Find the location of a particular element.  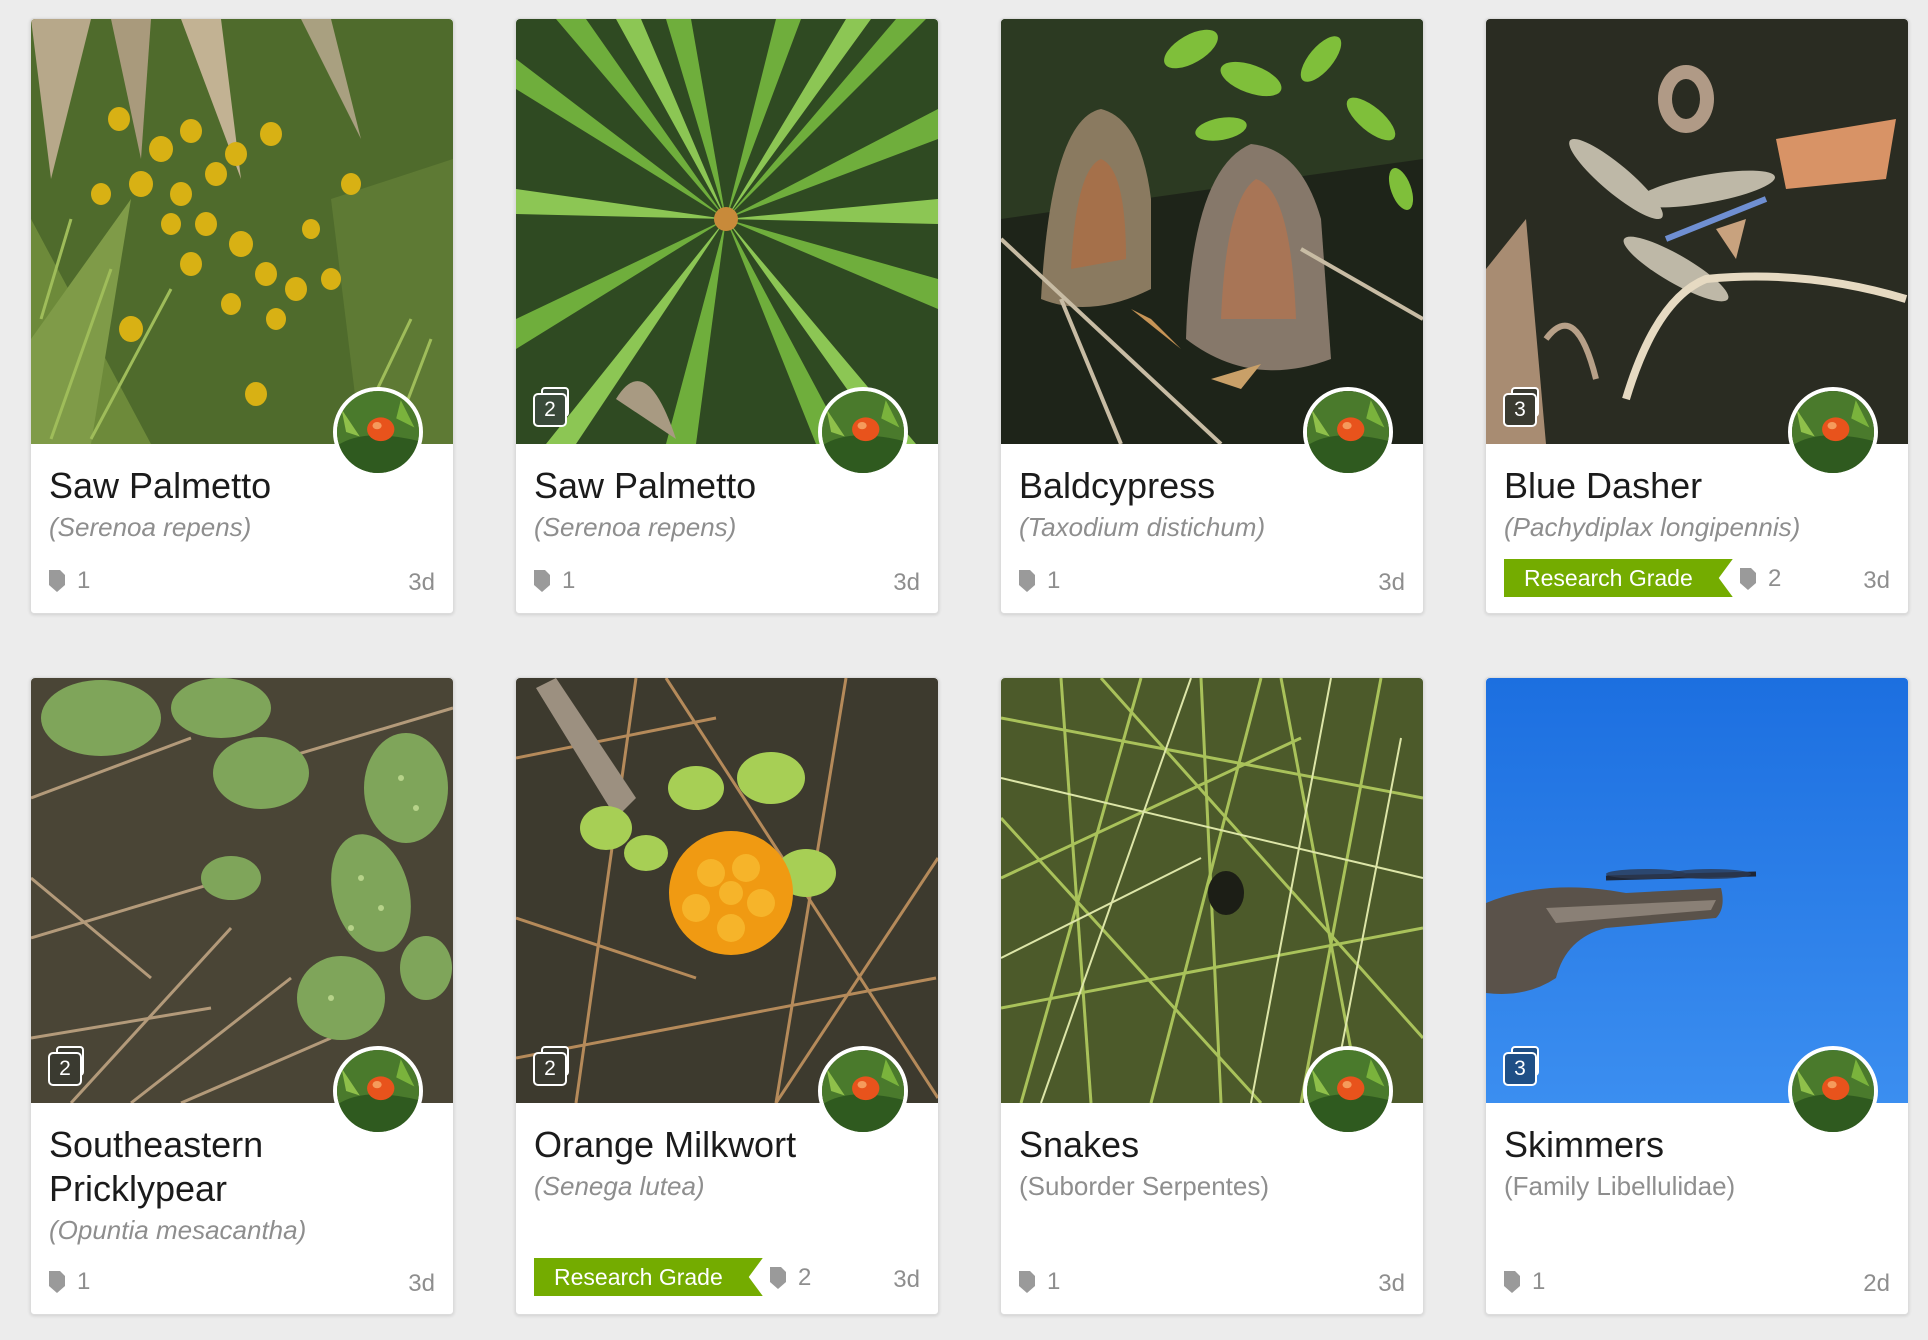

scientific-name: (Suborder Serpentes) is located at coordinates (1144, 1186).